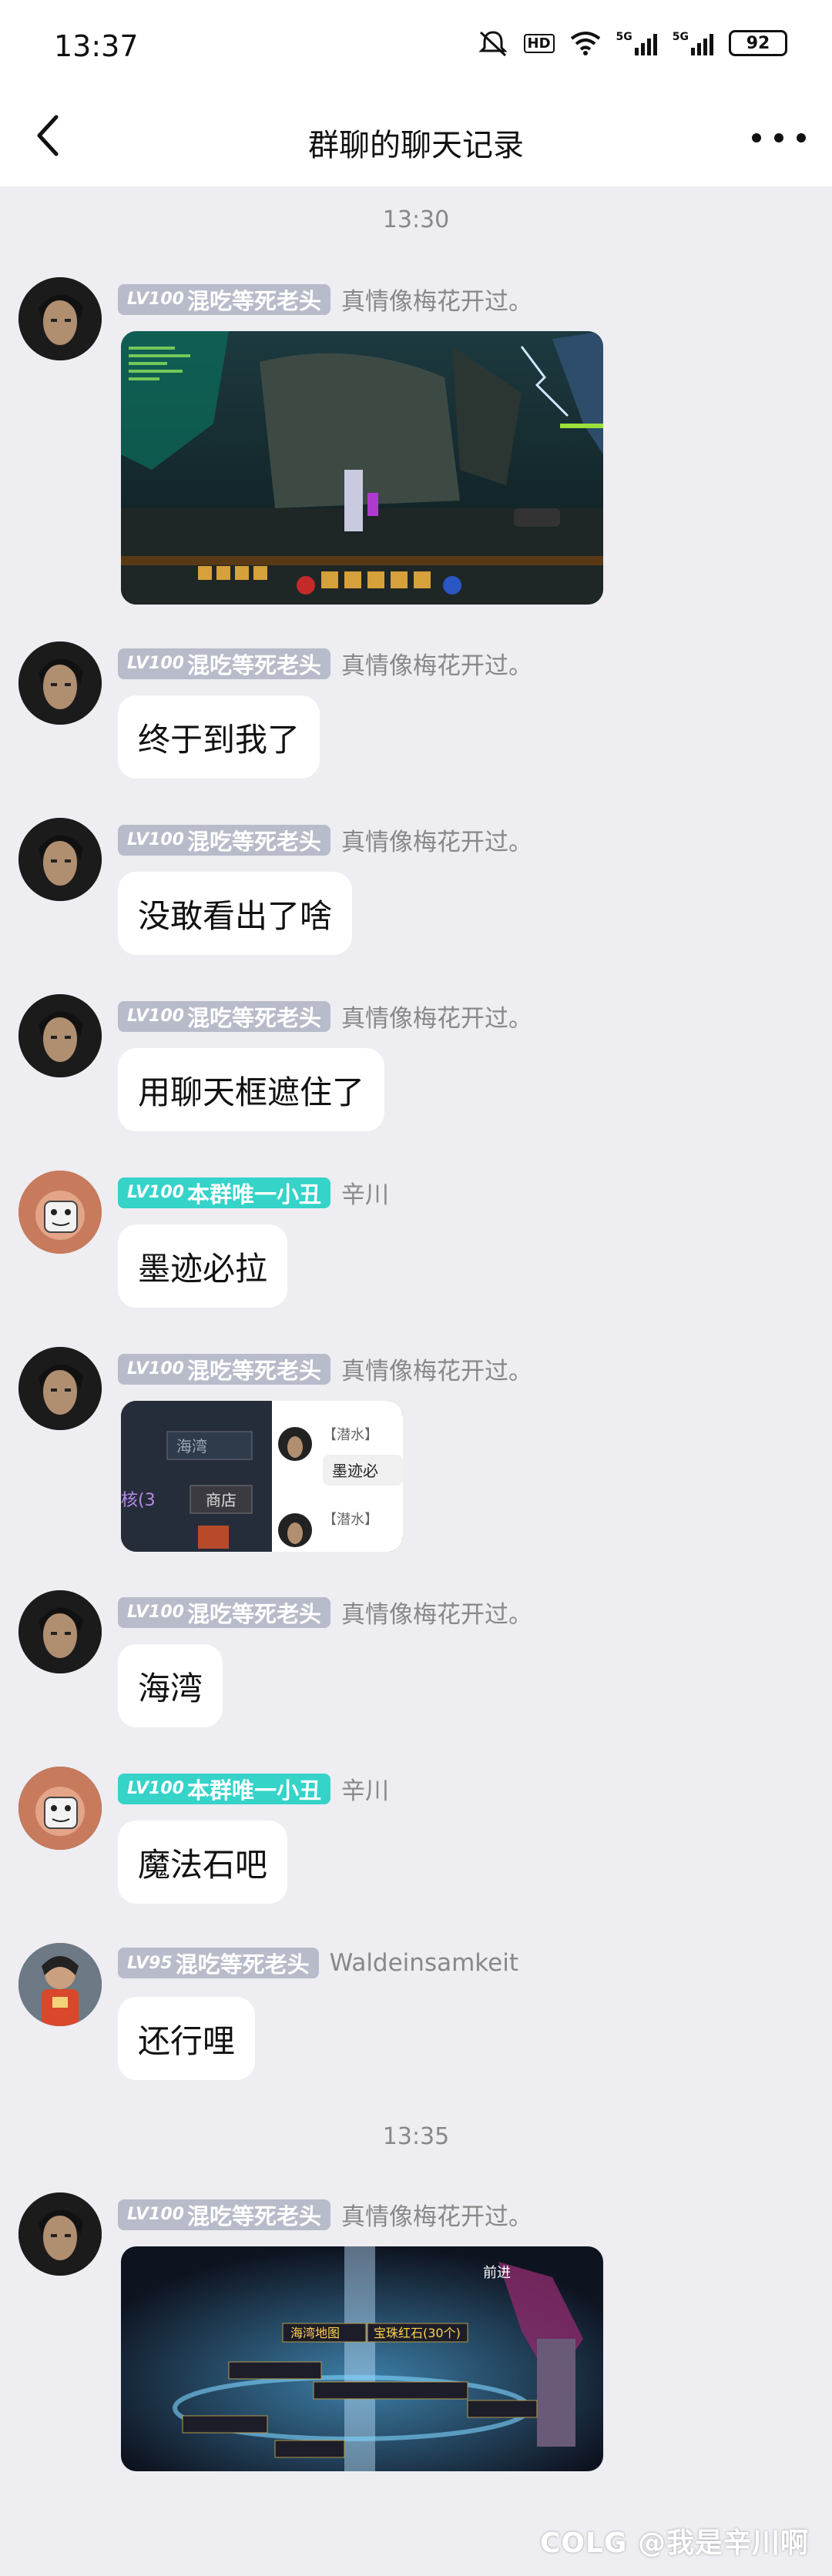 The height and width of the screenshot is (2576, 832). I want to click on mute-icon, so click(493, 44).